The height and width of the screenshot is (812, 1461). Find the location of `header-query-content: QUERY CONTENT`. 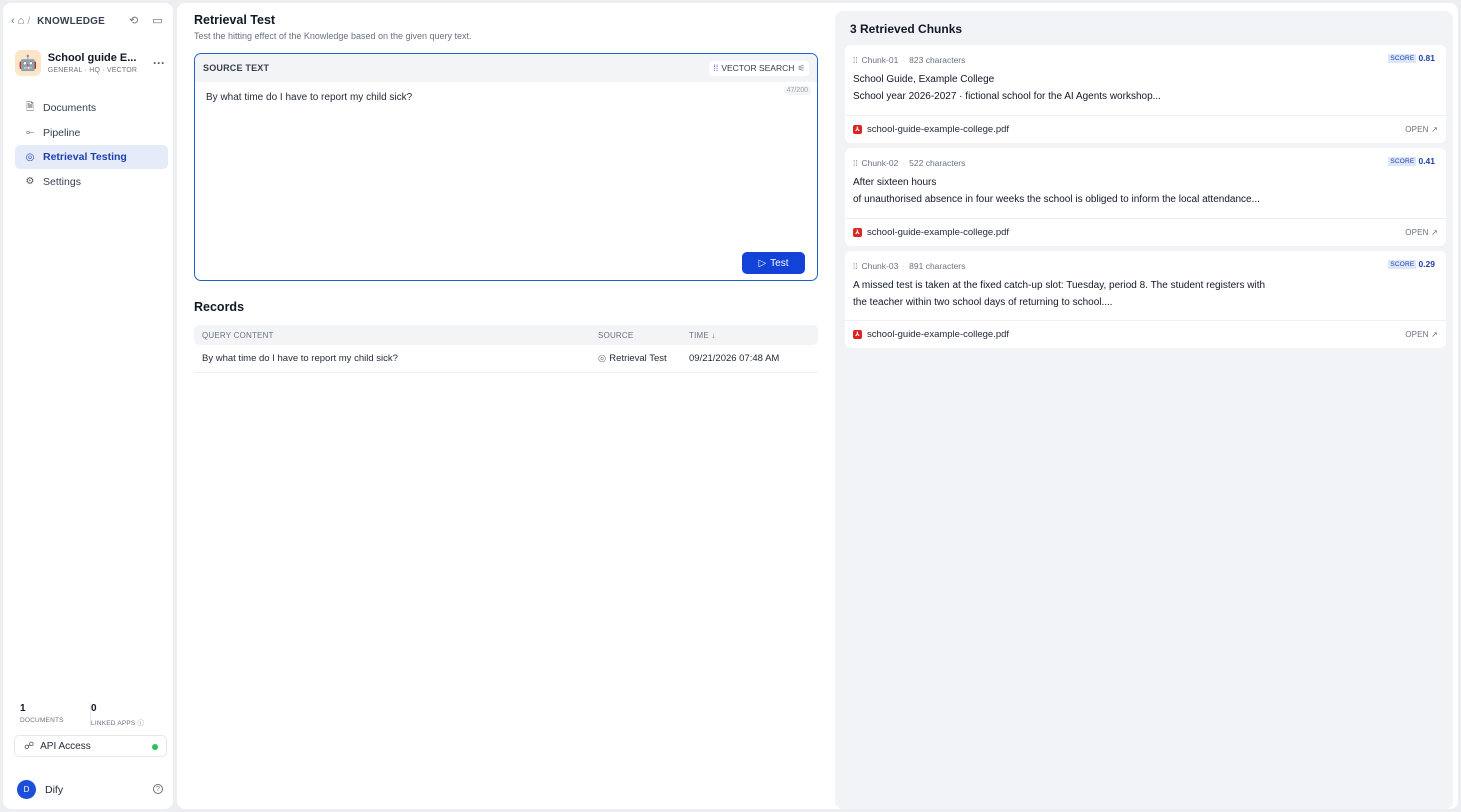

header-query-content: QUERY CONTENT is located at coordinates (238, 335).